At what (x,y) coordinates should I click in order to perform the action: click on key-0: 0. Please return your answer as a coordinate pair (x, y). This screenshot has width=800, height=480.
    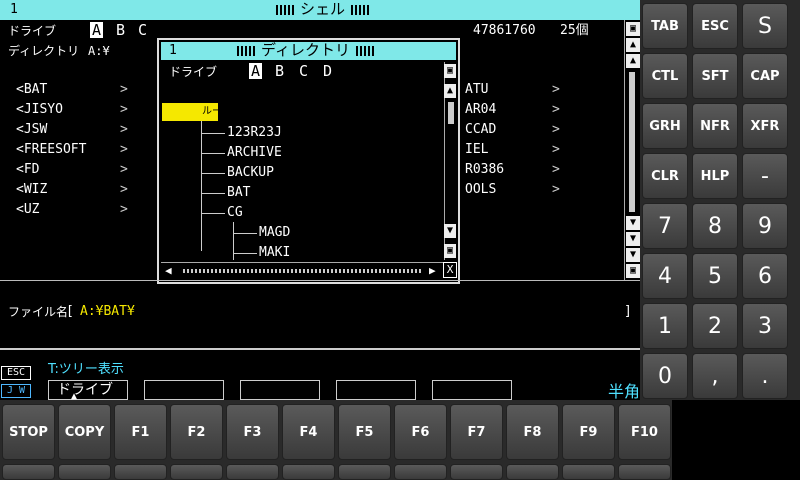
    Looking at the image, I should click on (665, 376).